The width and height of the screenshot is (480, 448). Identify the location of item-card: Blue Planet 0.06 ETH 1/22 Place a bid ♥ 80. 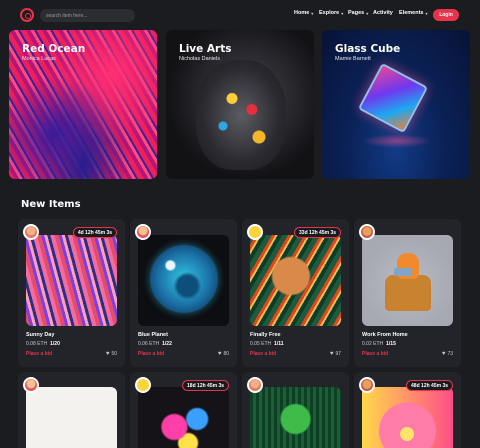
(183, 293).